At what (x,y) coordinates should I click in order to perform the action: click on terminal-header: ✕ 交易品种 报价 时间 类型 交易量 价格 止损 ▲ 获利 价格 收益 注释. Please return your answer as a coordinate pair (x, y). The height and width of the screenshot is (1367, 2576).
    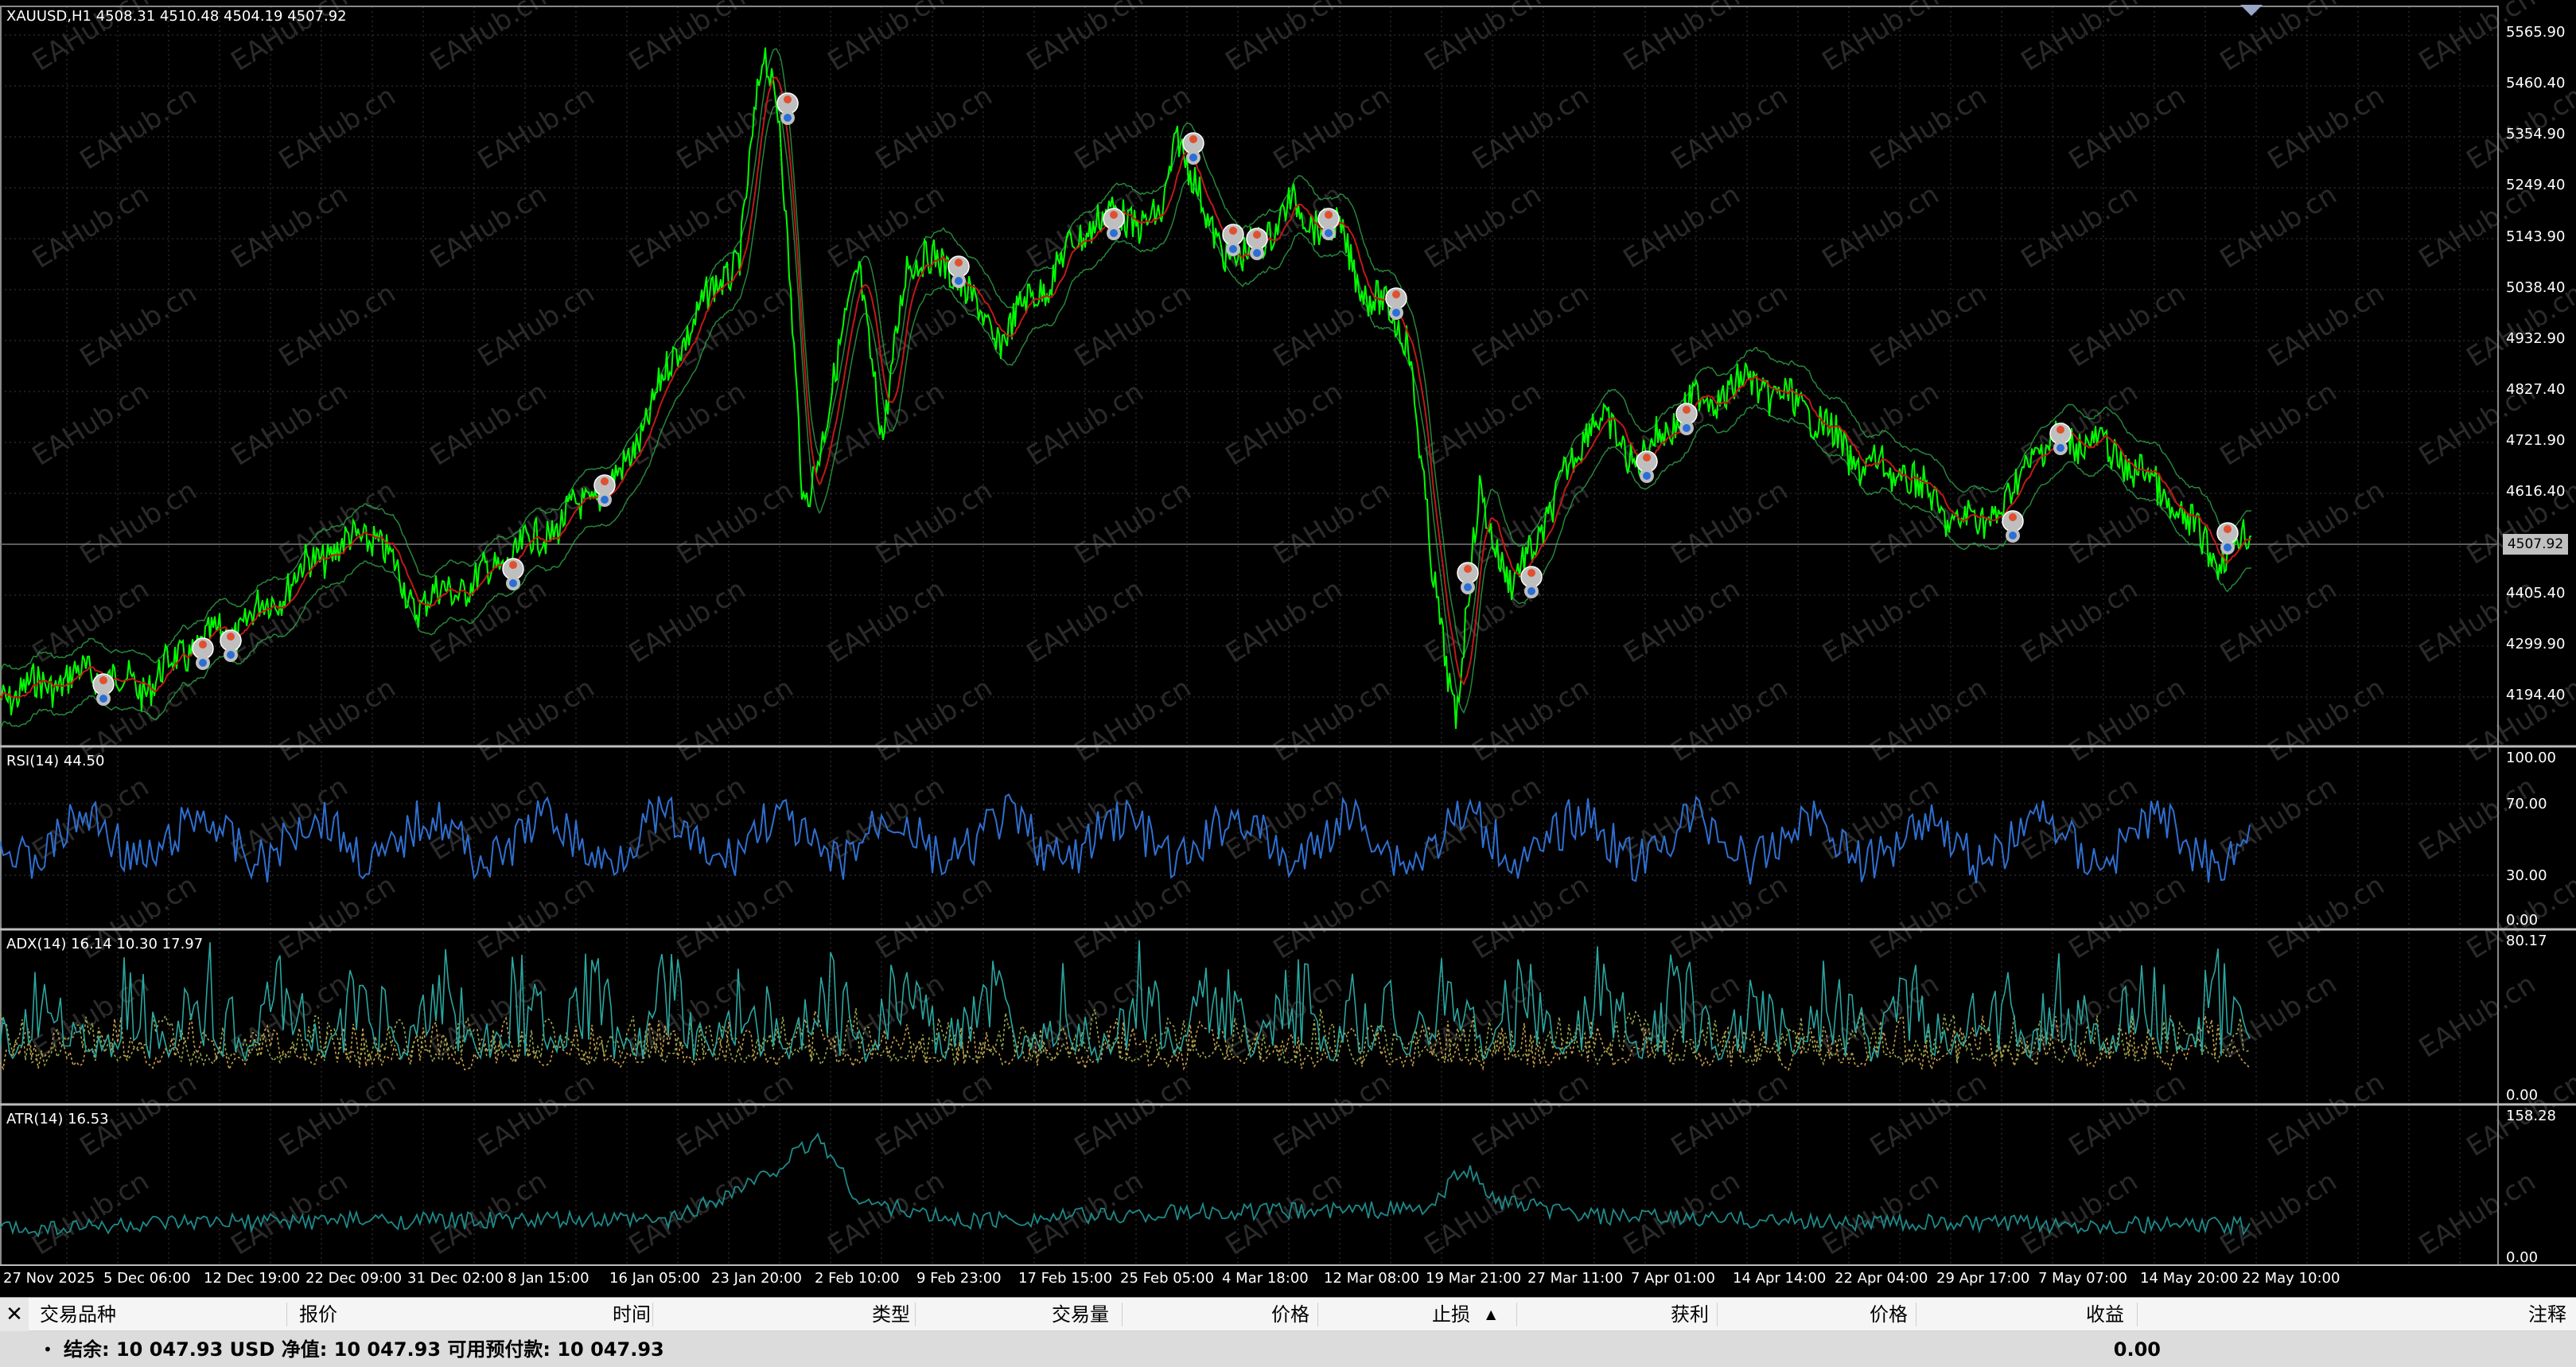
    Looking at the image, I should click on (1288, 1314).